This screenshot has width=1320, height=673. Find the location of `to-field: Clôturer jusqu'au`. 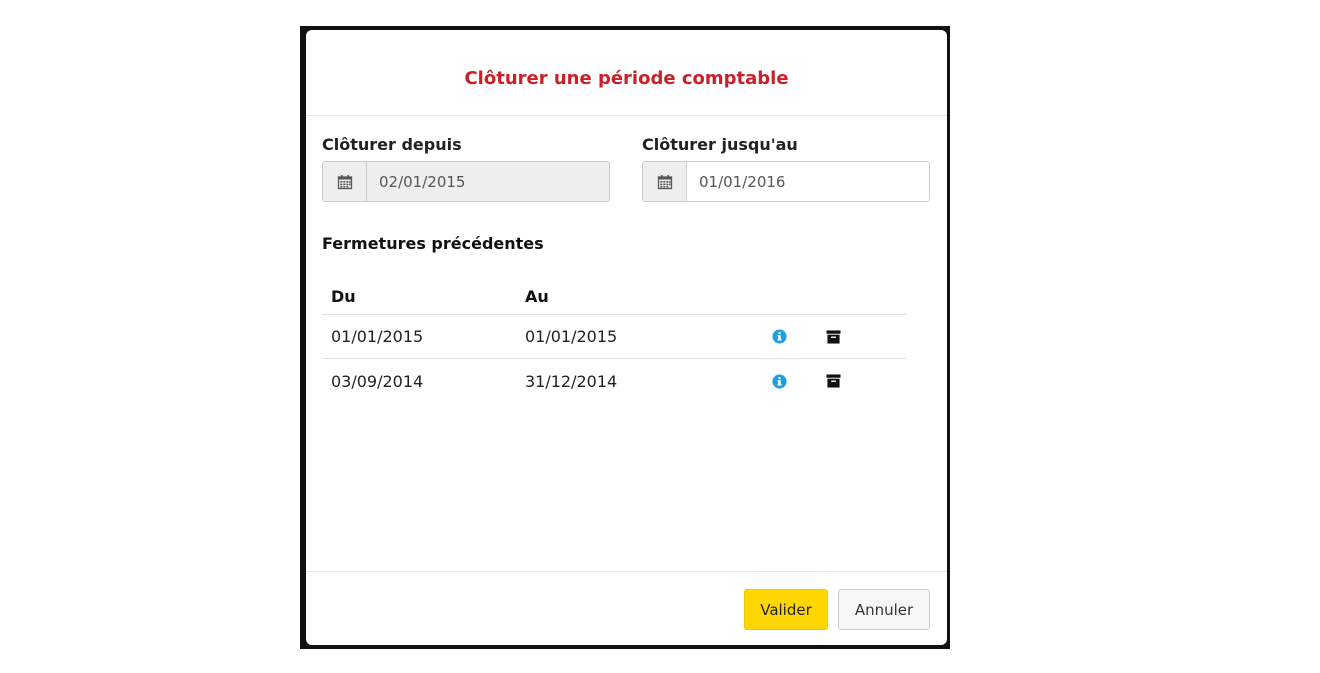

to-field: Clôturer jusqu'au is located at coordinates (786, 167).